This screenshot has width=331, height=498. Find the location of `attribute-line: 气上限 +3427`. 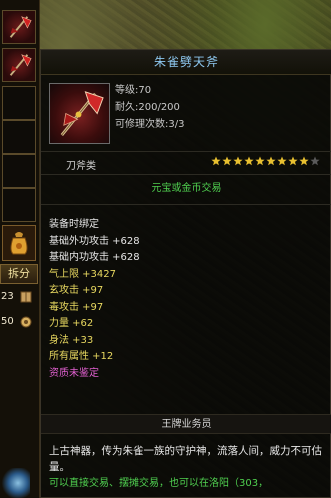

attribute-line: 气上限 +3427 is located at coordinates (83, 274).